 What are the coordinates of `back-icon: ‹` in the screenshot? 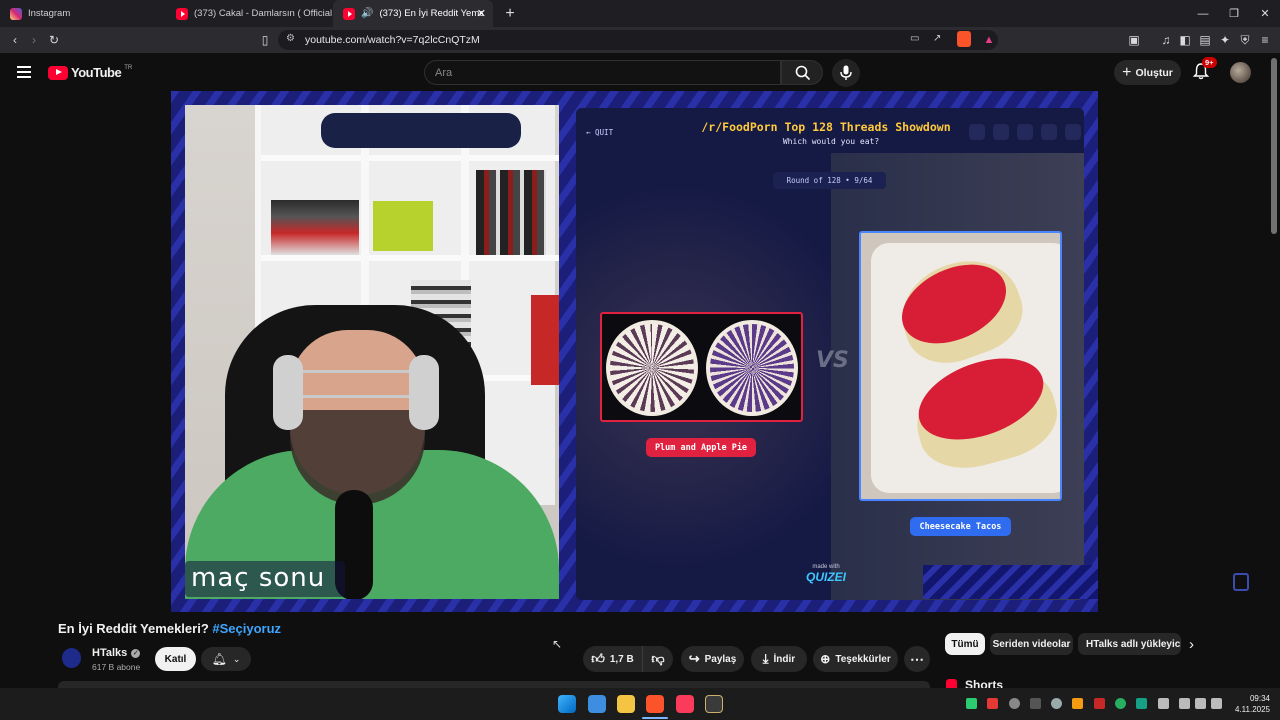 It's located at (15, 40).